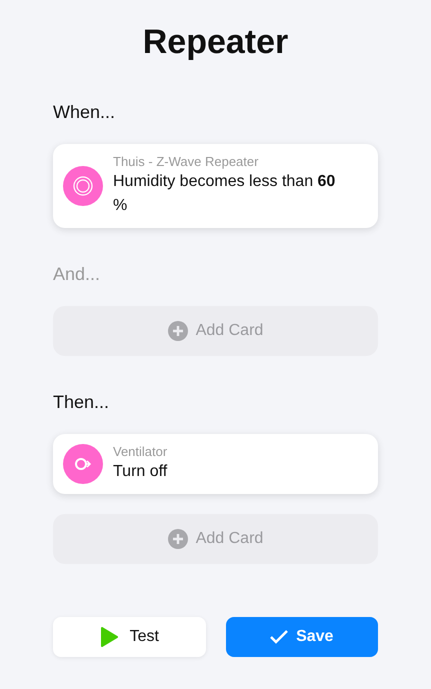  What do you see at coordinates (109, 637) in the screenshot?
I see `play-icon` at bounding box center [109, 637].